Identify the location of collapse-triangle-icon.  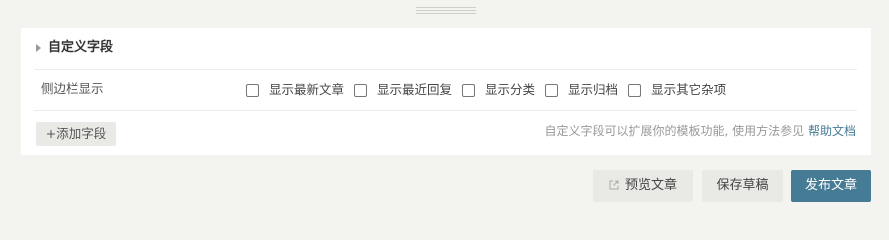
(38, 48).